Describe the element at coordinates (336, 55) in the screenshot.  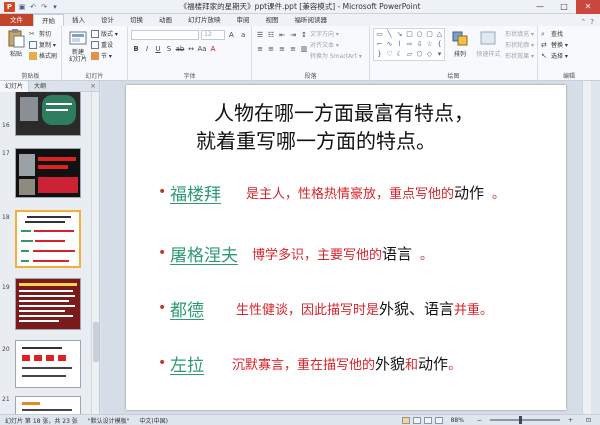
I see `convert-smartart-button: 转换为 SmartArt ▾` at that location.